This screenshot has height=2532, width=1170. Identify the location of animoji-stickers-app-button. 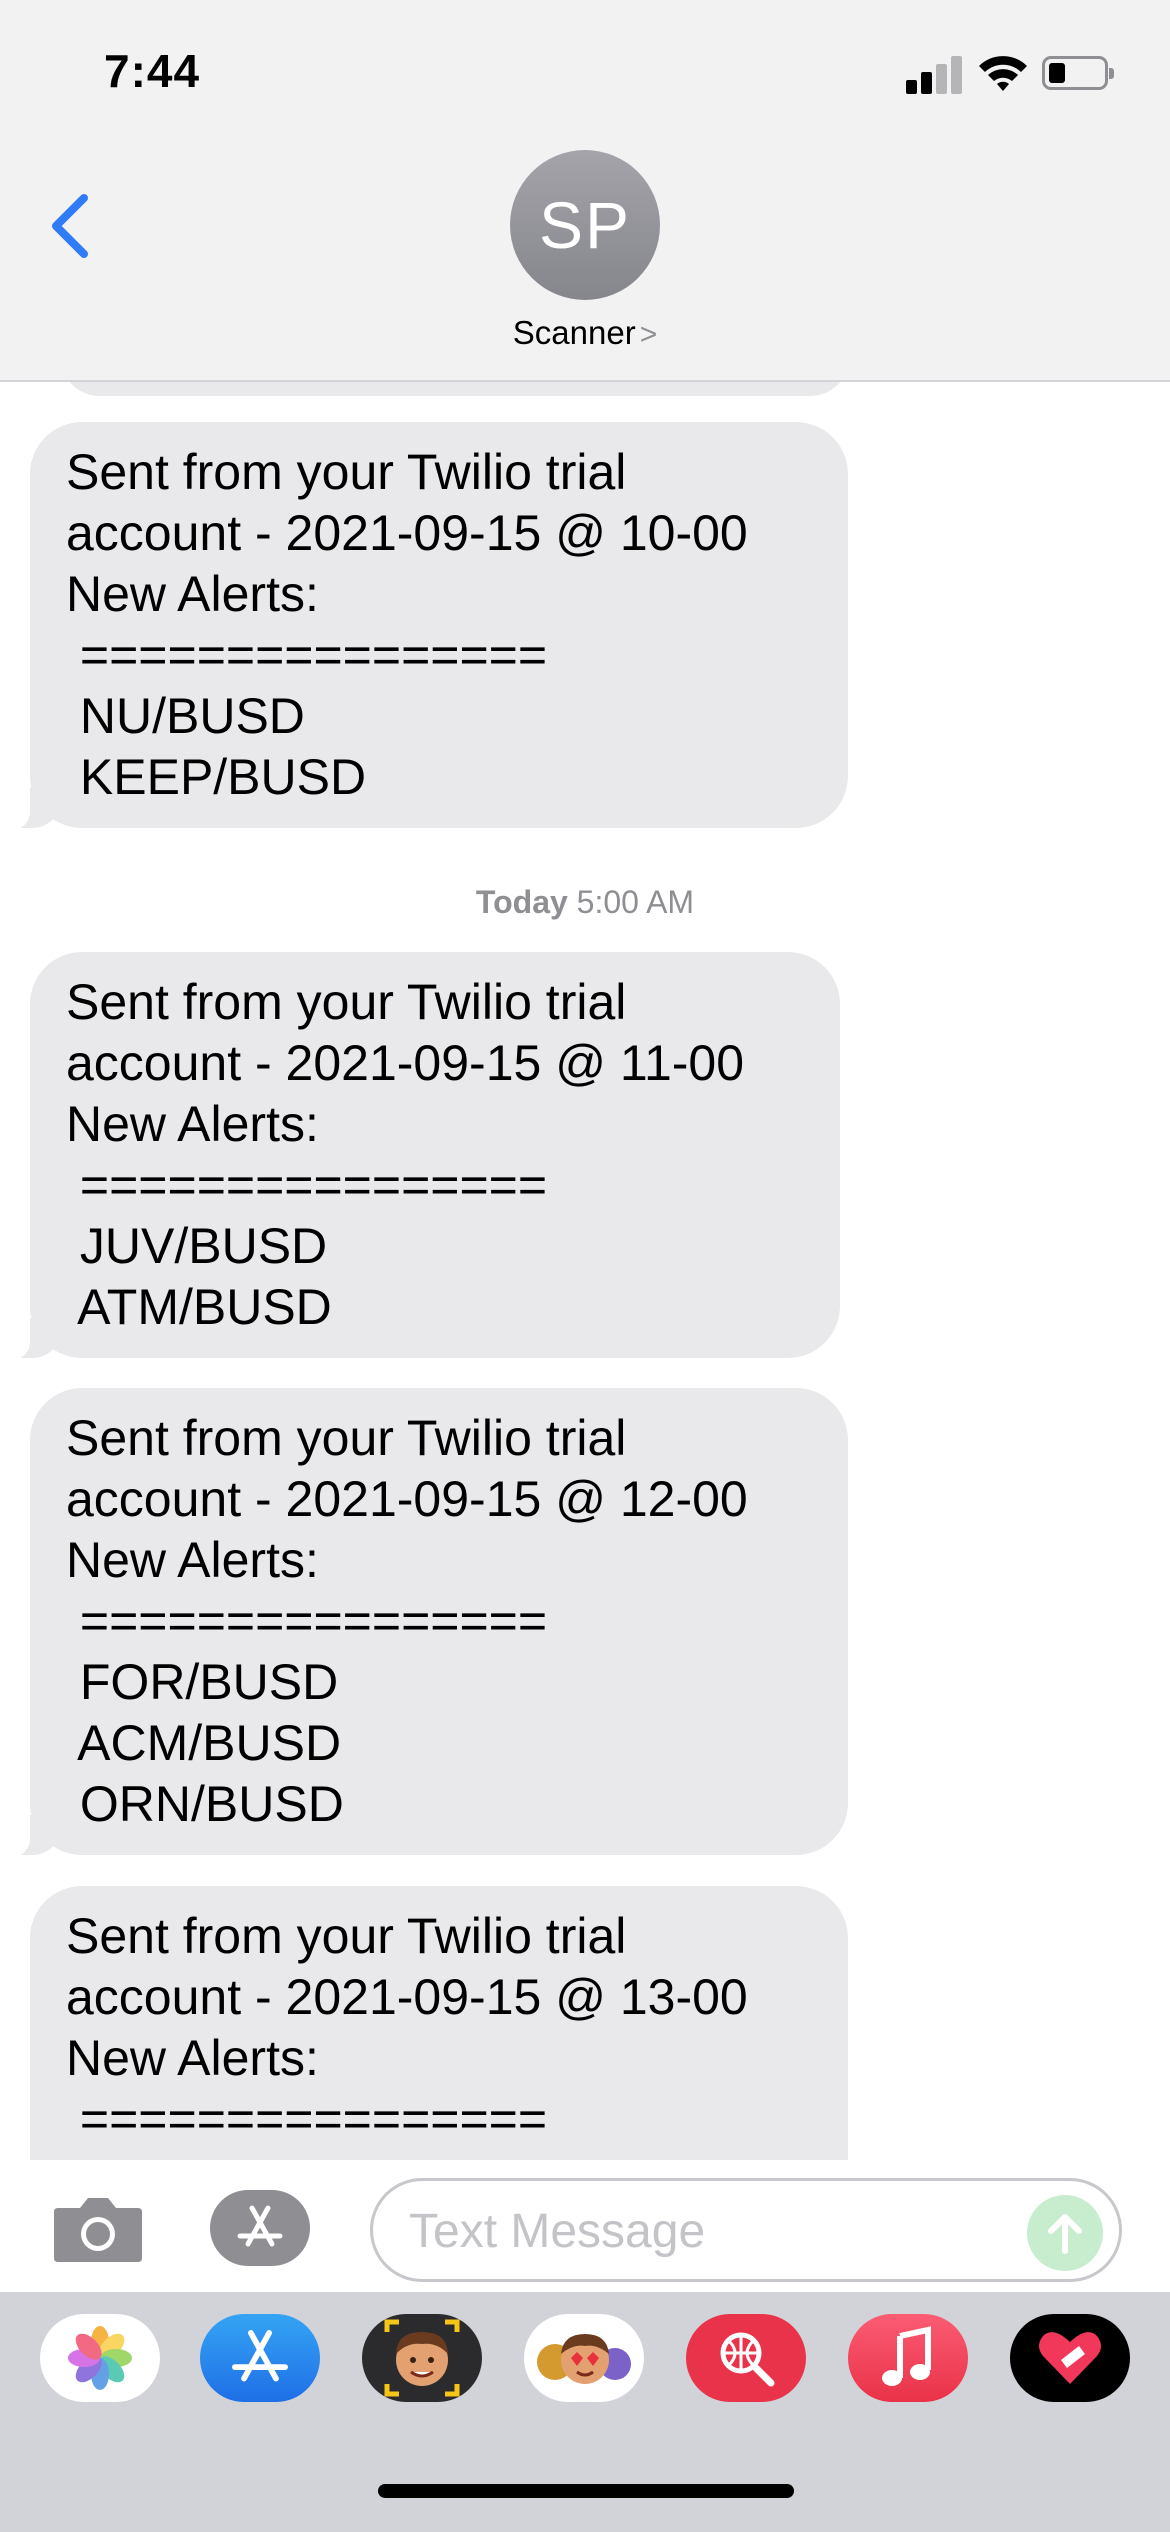
(584, 2358).